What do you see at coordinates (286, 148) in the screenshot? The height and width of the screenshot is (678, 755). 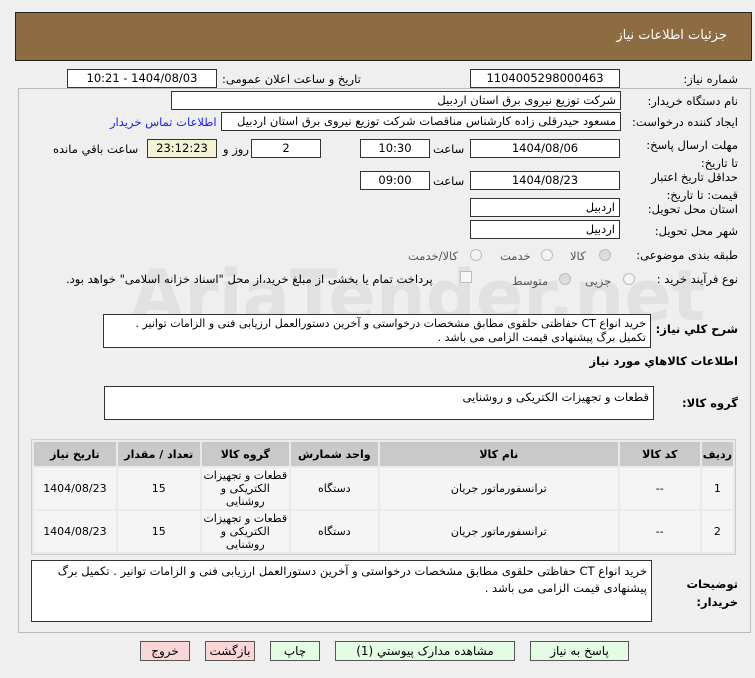 I see `days-field: 2` at bounding box center [286, 148].